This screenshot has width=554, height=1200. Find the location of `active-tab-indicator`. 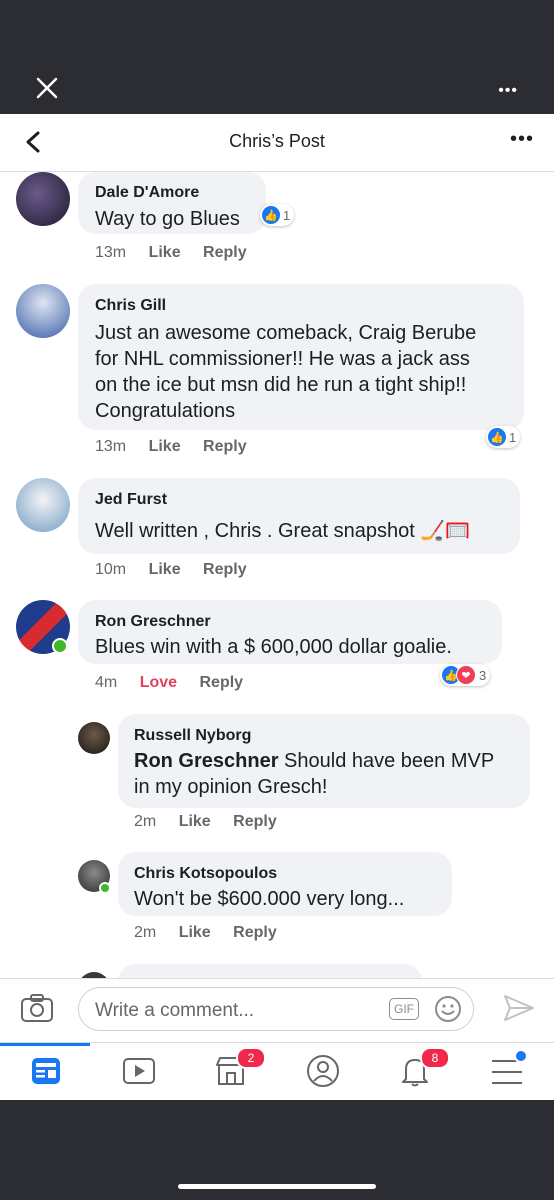

active-tab-indicator is located at coordinates (45, 1044).